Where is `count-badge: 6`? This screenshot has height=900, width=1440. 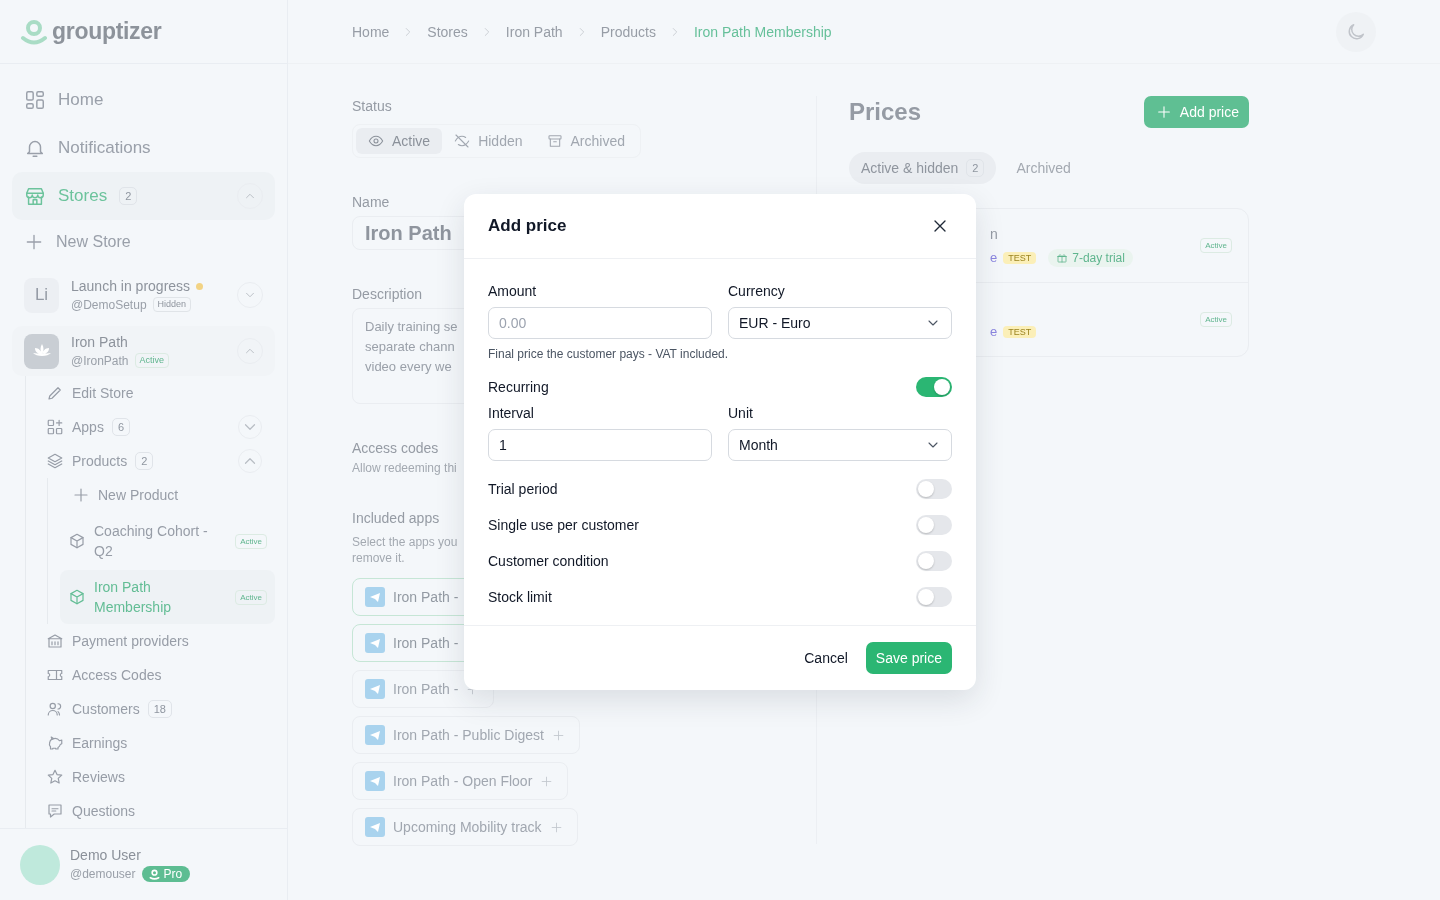
count-badge: 6 is located at coordinates (121, 427).